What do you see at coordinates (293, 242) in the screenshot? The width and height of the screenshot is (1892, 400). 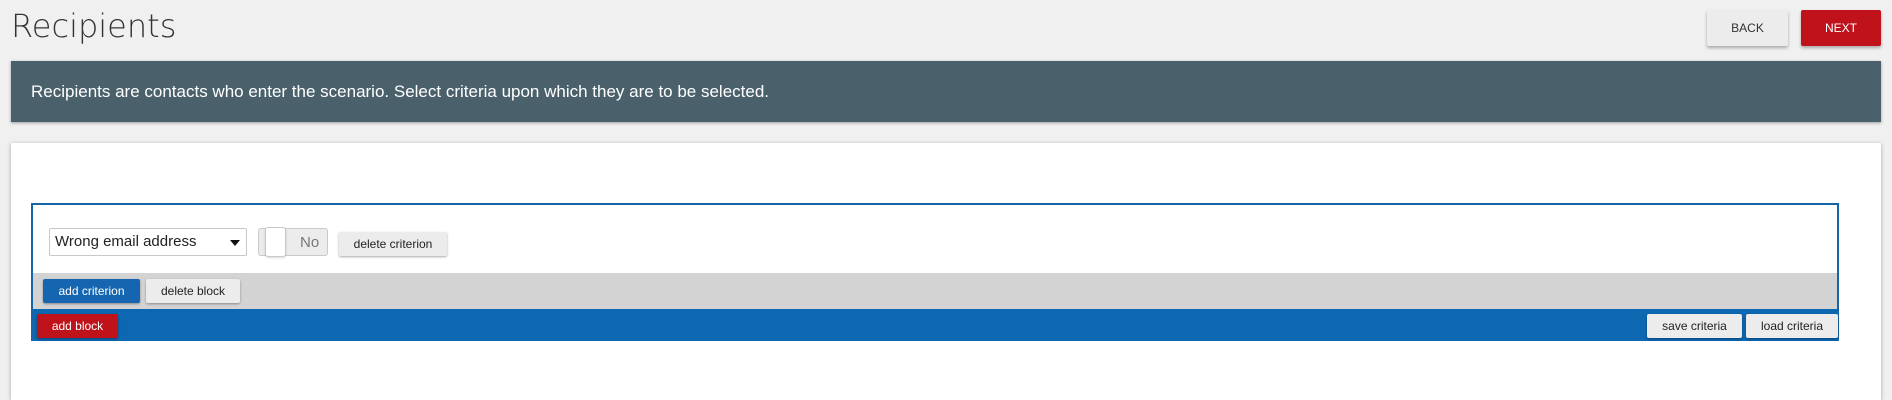 I see `criterion-toggle: No` at bounding box center [293, 242].